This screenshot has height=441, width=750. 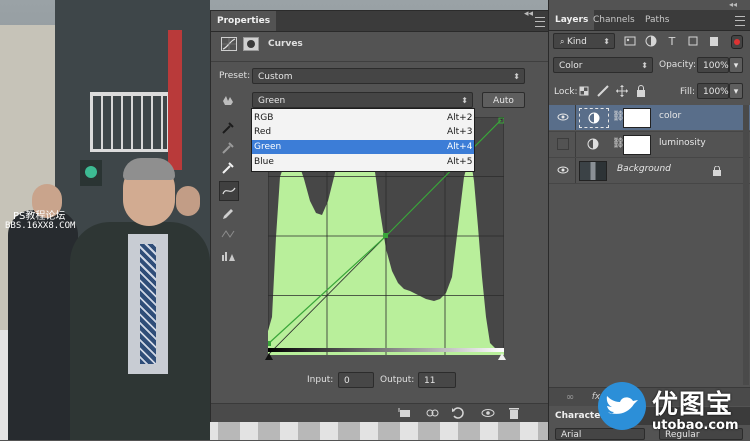 I want to click on blend-mode-select: Color ⬍, so click(x=603, y=65).